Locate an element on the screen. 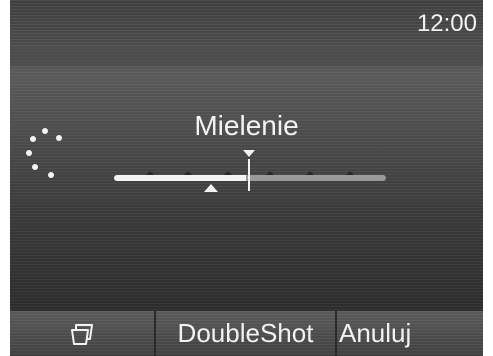  status-bar: 12:00 is located at coordinates (246, 23).